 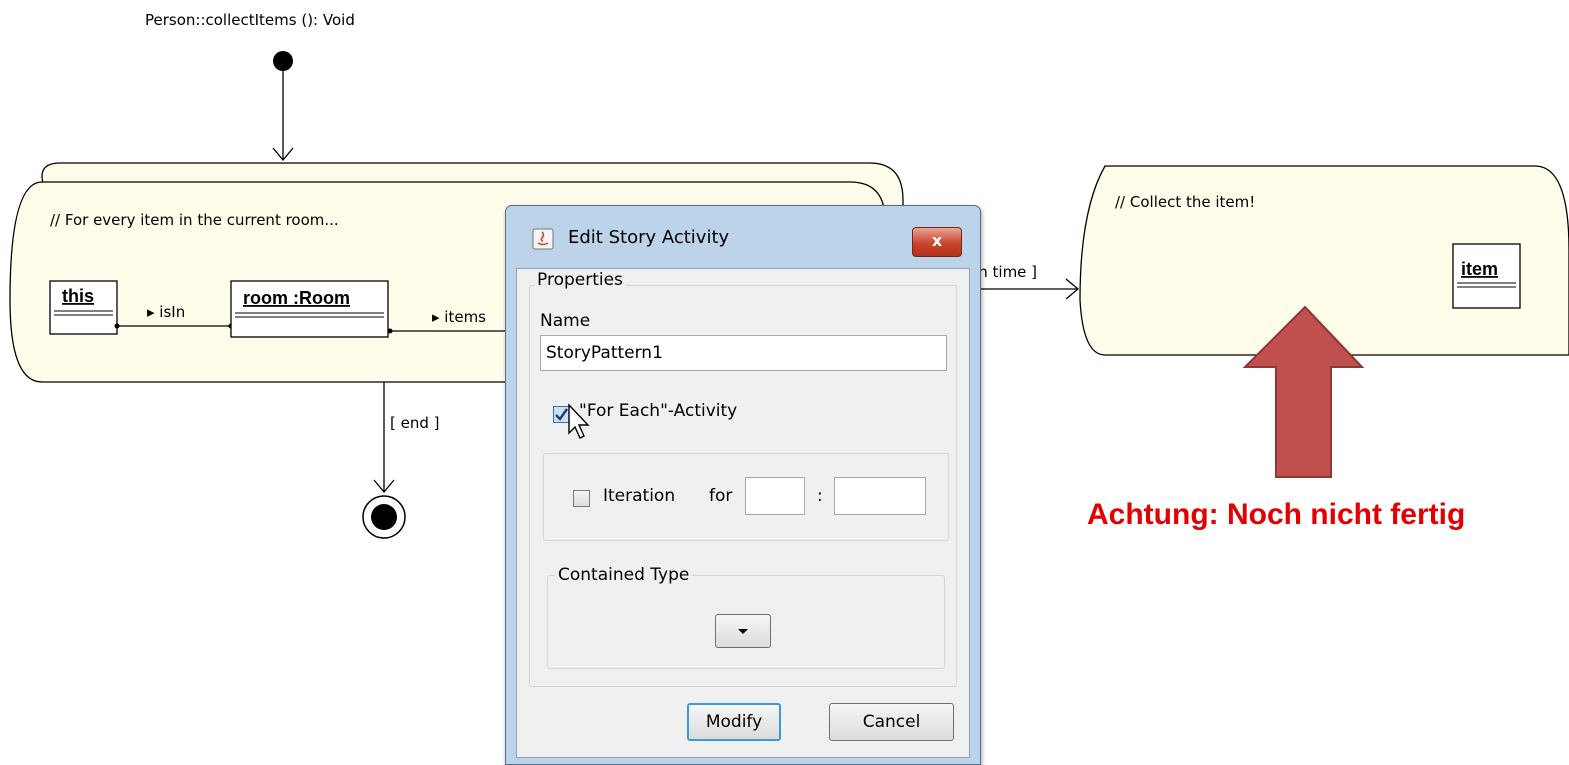 What do you see at coordinates (296, 298) in the screenshot?
I see `object-room-label: room :Room` at bounding box center [296, 298].